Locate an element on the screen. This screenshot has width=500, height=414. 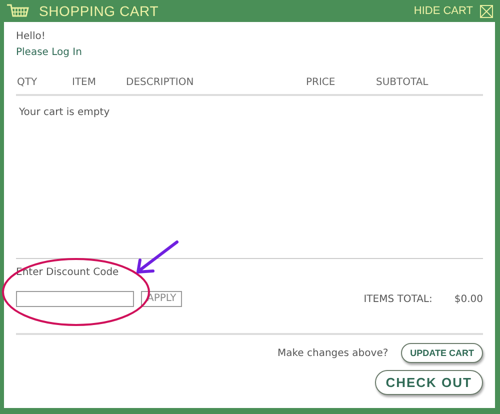
items-total-label: ITEMS TOTAL: is located at coordinates (398, 299).